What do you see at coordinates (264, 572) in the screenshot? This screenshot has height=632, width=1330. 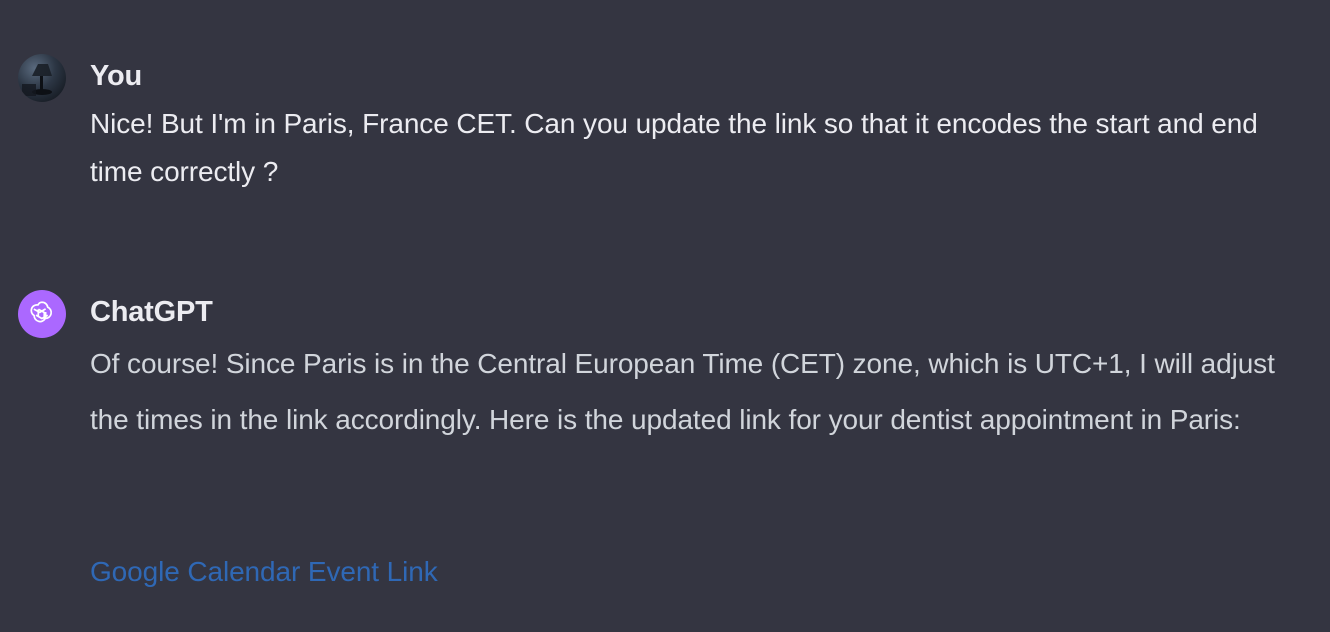 I see `google-calendar-event-link: Google Calendar Event Link` at bounding box center [264, 572].